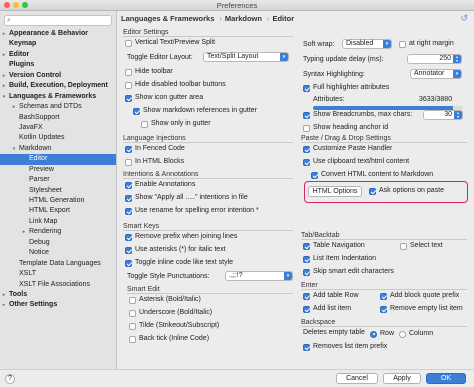  What do you see at coordinates (446, 378) in the screenshot?
I see `ok-button: OK` at bounding box center [446, 378].